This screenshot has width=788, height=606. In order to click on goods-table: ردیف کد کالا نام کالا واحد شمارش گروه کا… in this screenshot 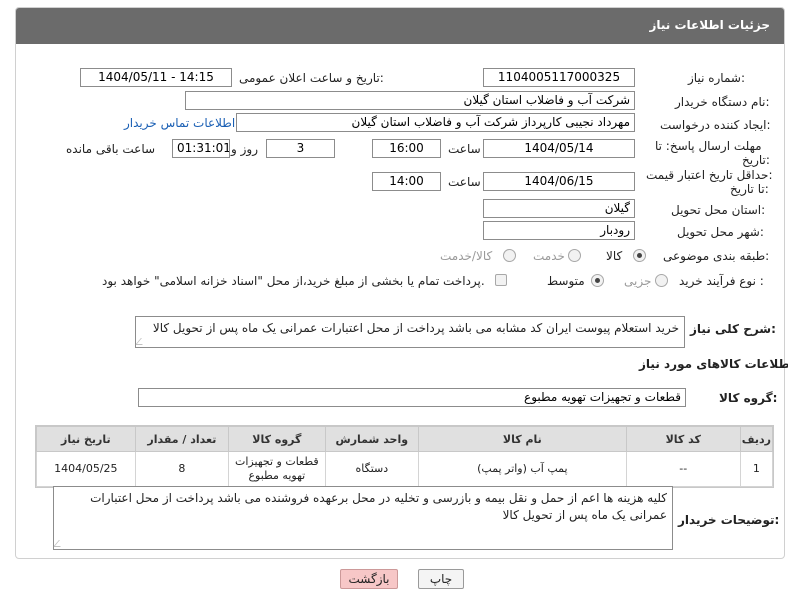, I will do `click(404, 456)`.